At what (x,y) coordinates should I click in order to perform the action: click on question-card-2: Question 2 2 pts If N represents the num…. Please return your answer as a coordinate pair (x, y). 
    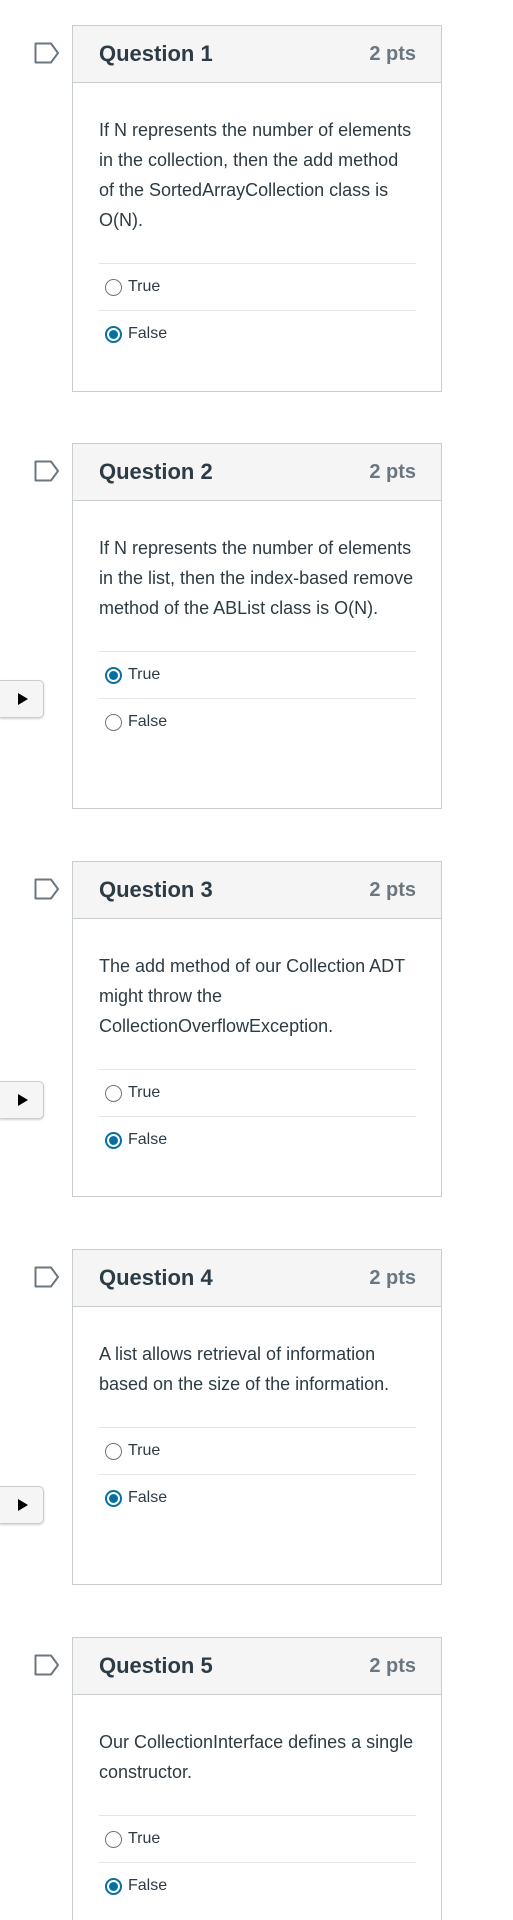
    Looking at the image, I should click on (257, 626).